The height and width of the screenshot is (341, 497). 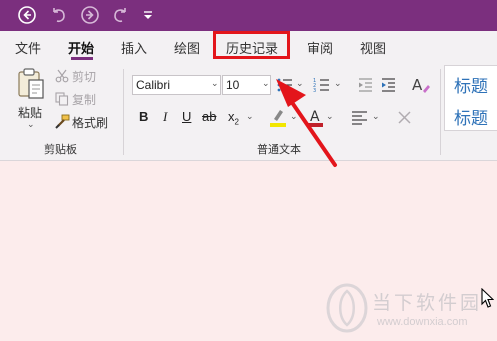 What do you see at coordinates (488, 299) in the screenshot?
I see `mouse-cursor-icon` at bounding box center [488, 299].